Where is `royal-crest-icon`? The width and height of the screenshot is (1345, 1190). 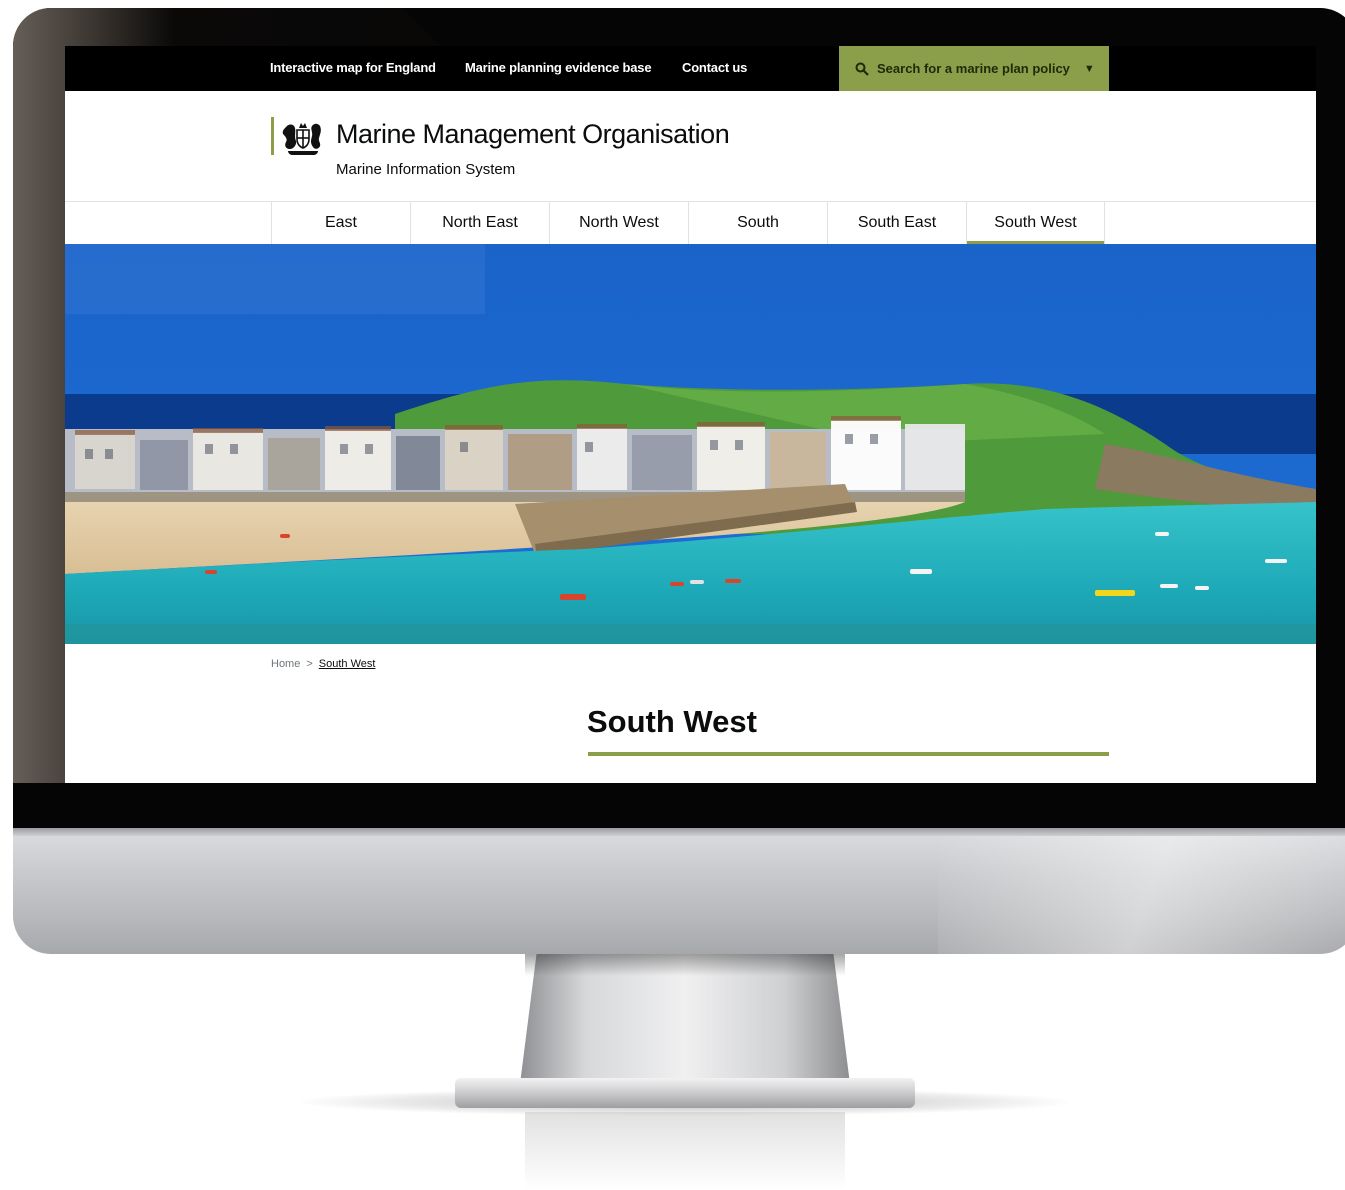 royal-crest-icon is located at coordinates (303, 135).